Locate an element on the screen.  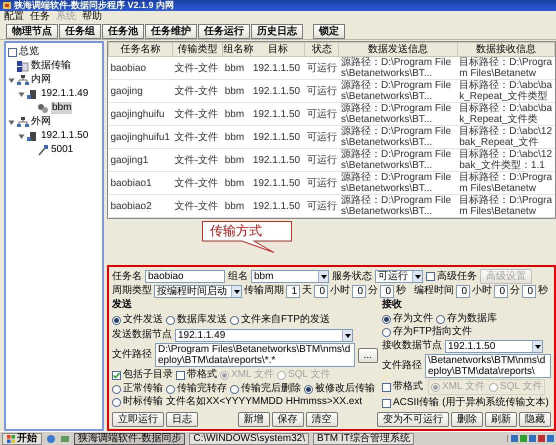
table-cell: 目标路径：D:\abc\12bak_Repeat_文件 is located at coordinates (505, 137).